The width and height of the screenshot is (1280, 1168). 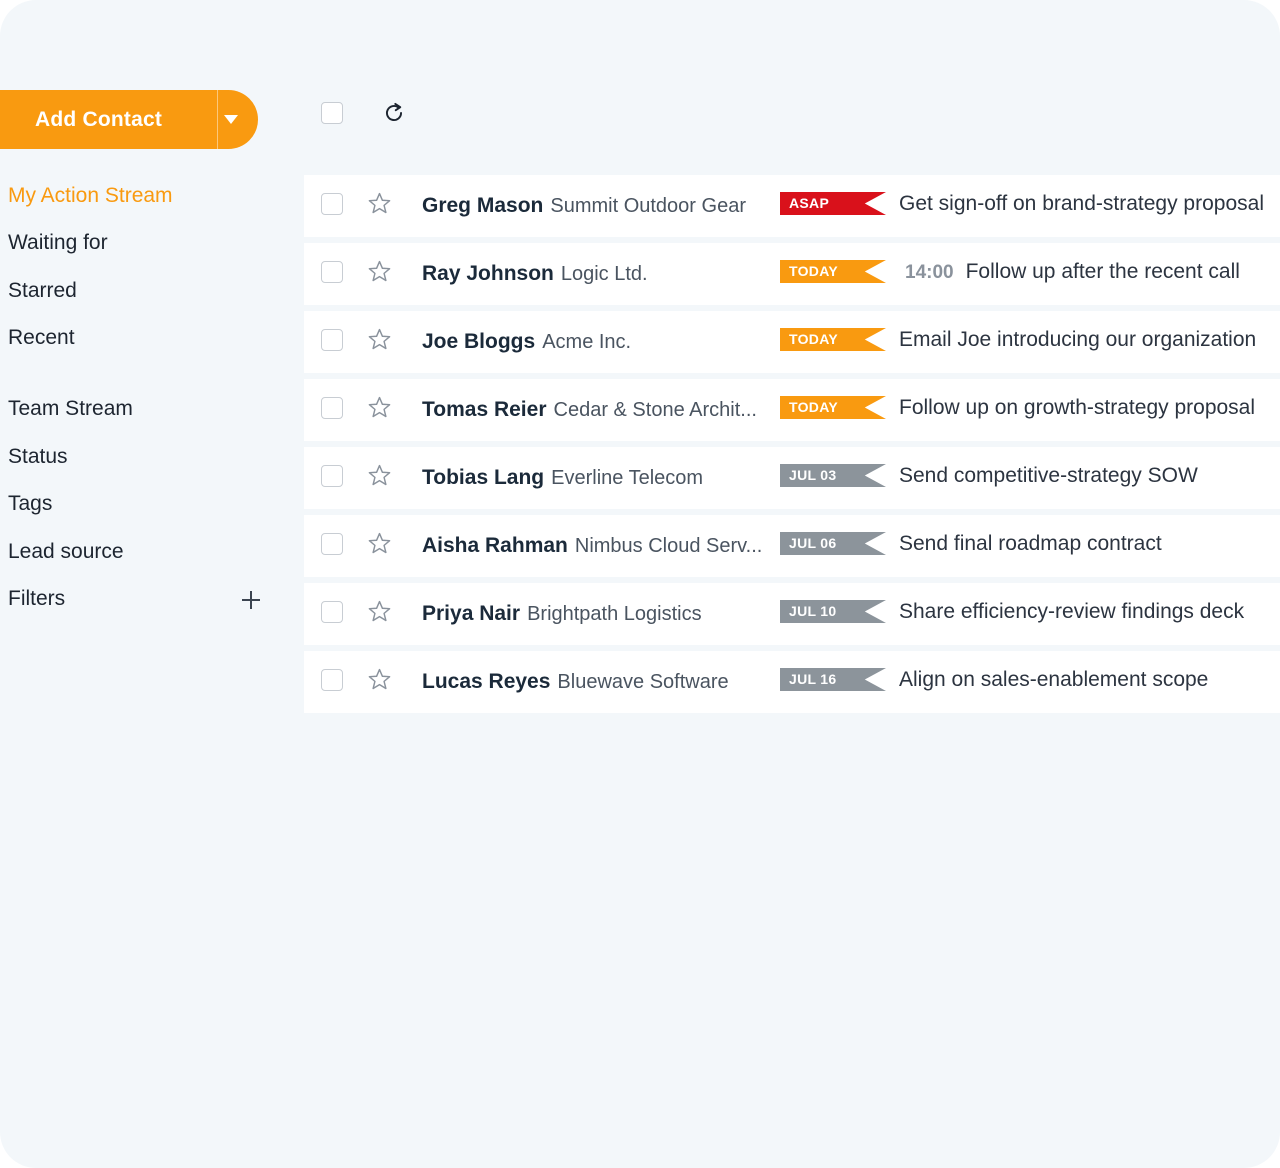 What do you see at coordinates (587, 342) in the screenshot?
I see `company-name: Acme Inc.` at bounding box center [587, 342].